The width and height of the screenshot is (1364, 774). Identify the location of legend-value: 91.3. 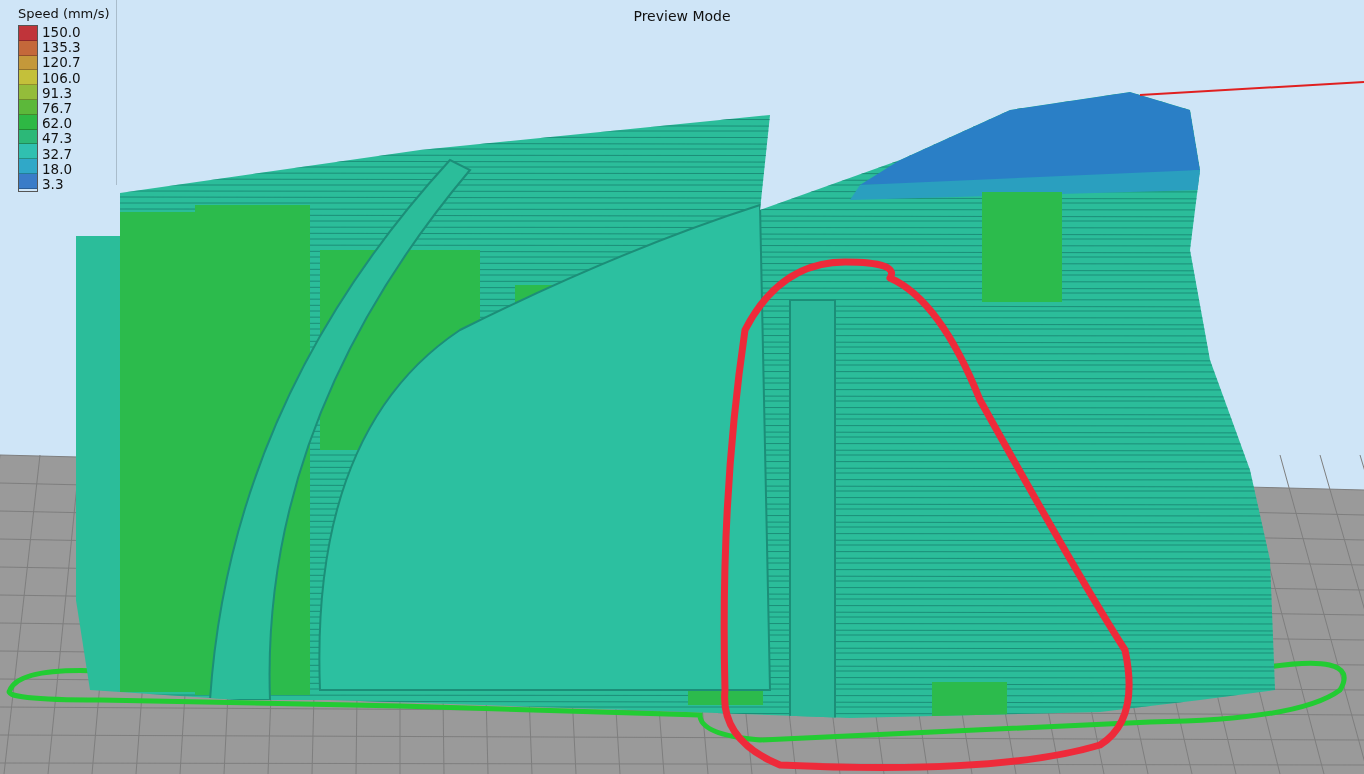
(58, 93).